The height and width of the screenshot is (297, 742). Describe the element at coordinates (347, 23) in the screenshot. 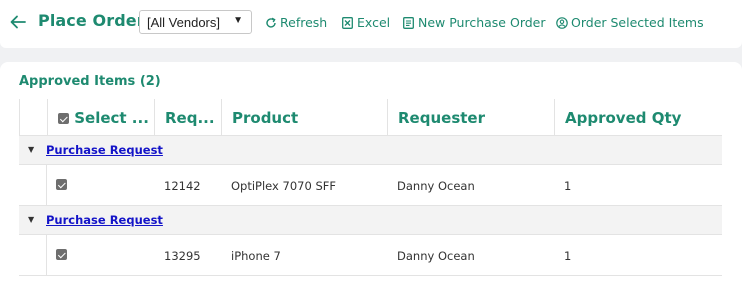

I see `excel-icon` at that location.